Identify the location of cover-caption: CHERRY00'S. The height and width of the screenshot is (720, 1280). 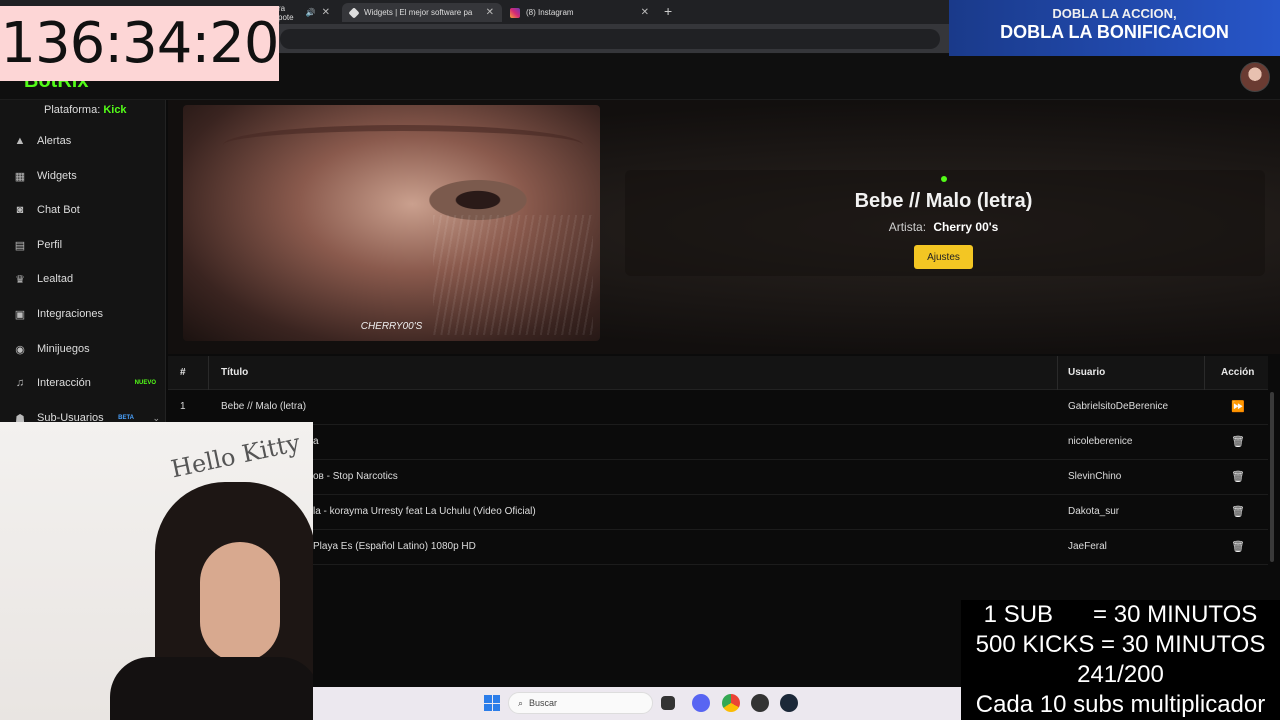
(391, 326).